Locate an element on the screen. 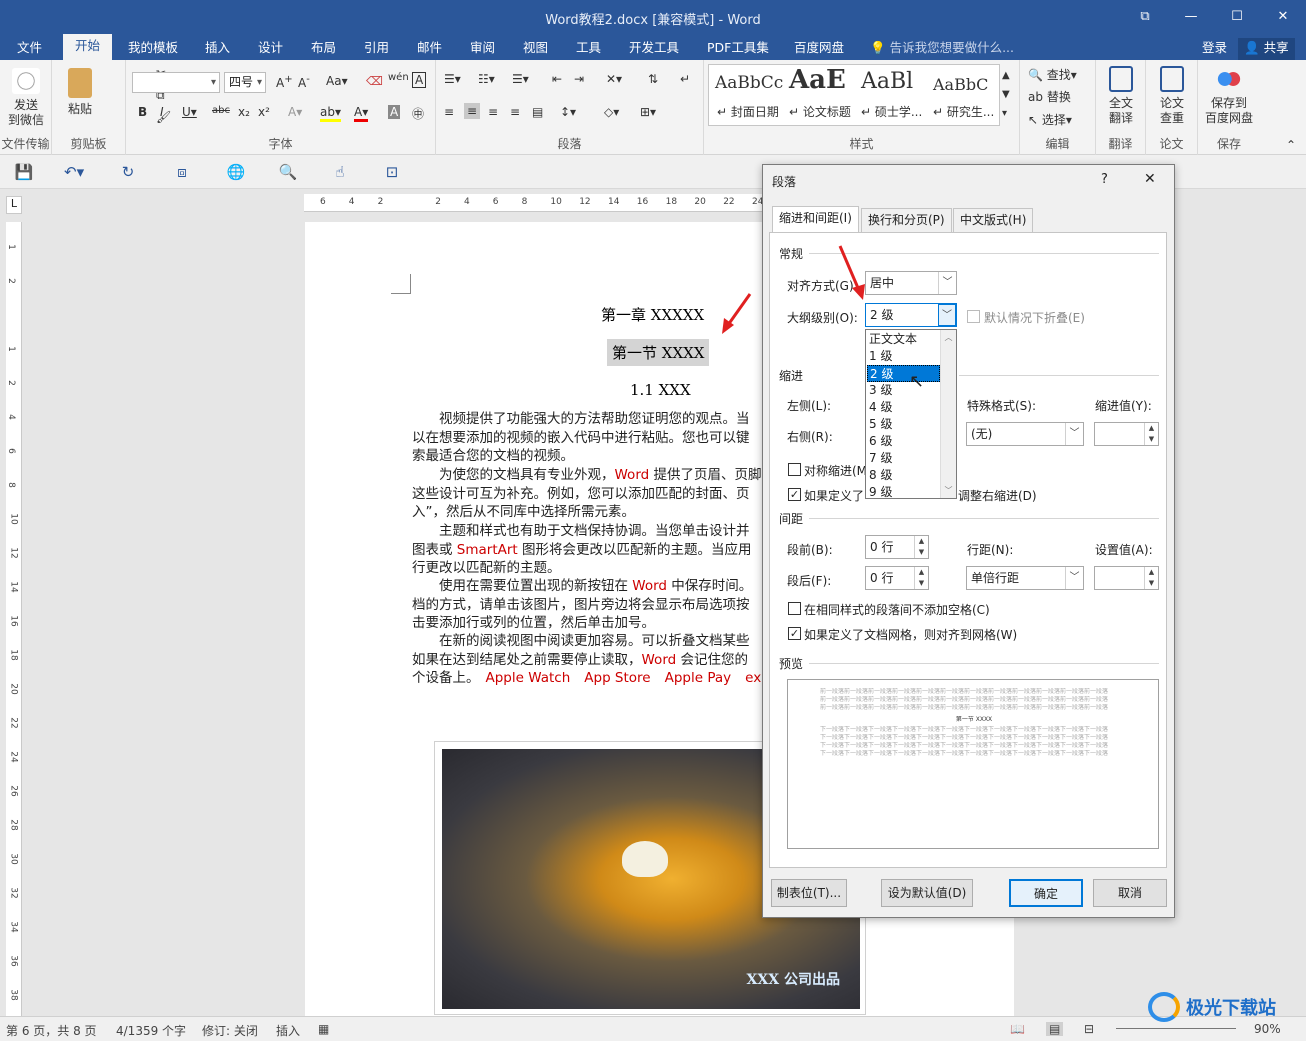  red-arrowhead is located at coordinates (858, 292).